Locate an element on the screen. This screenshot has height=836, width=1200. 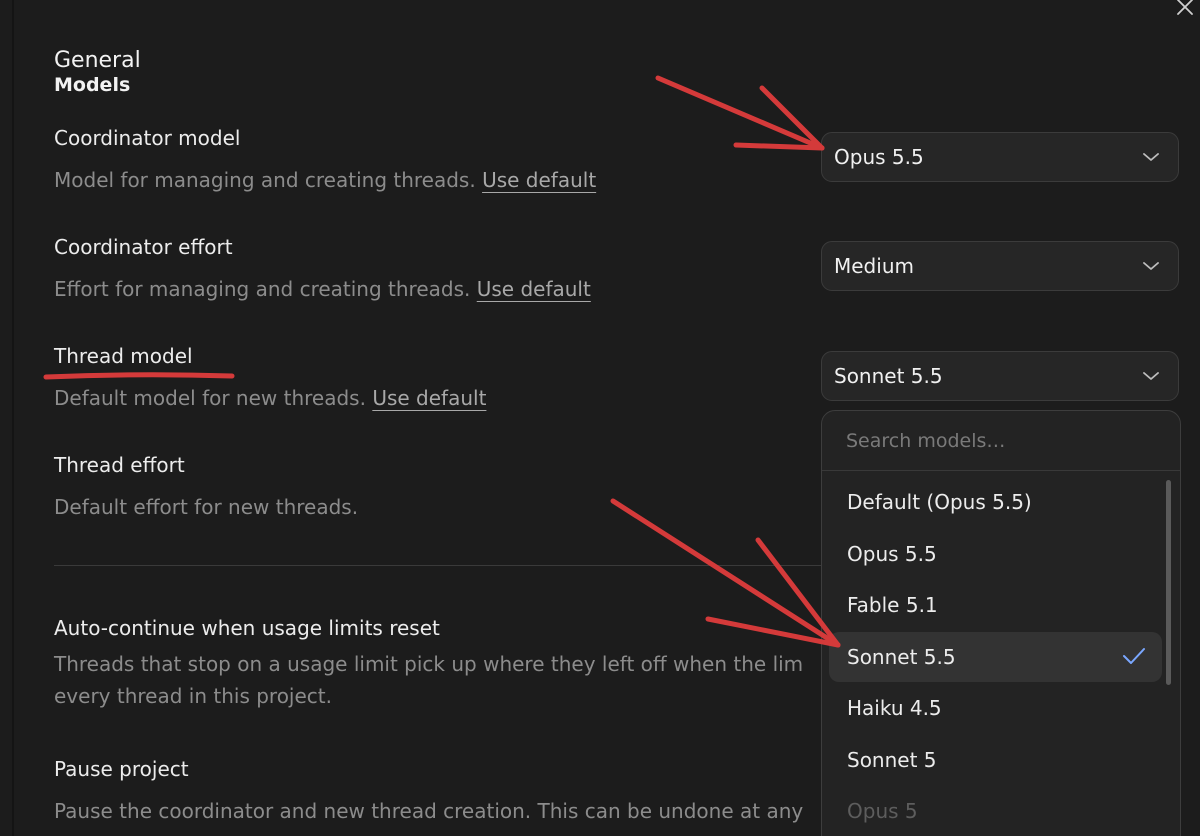
setting-title: Pause project is located at coordinates (121, 769).